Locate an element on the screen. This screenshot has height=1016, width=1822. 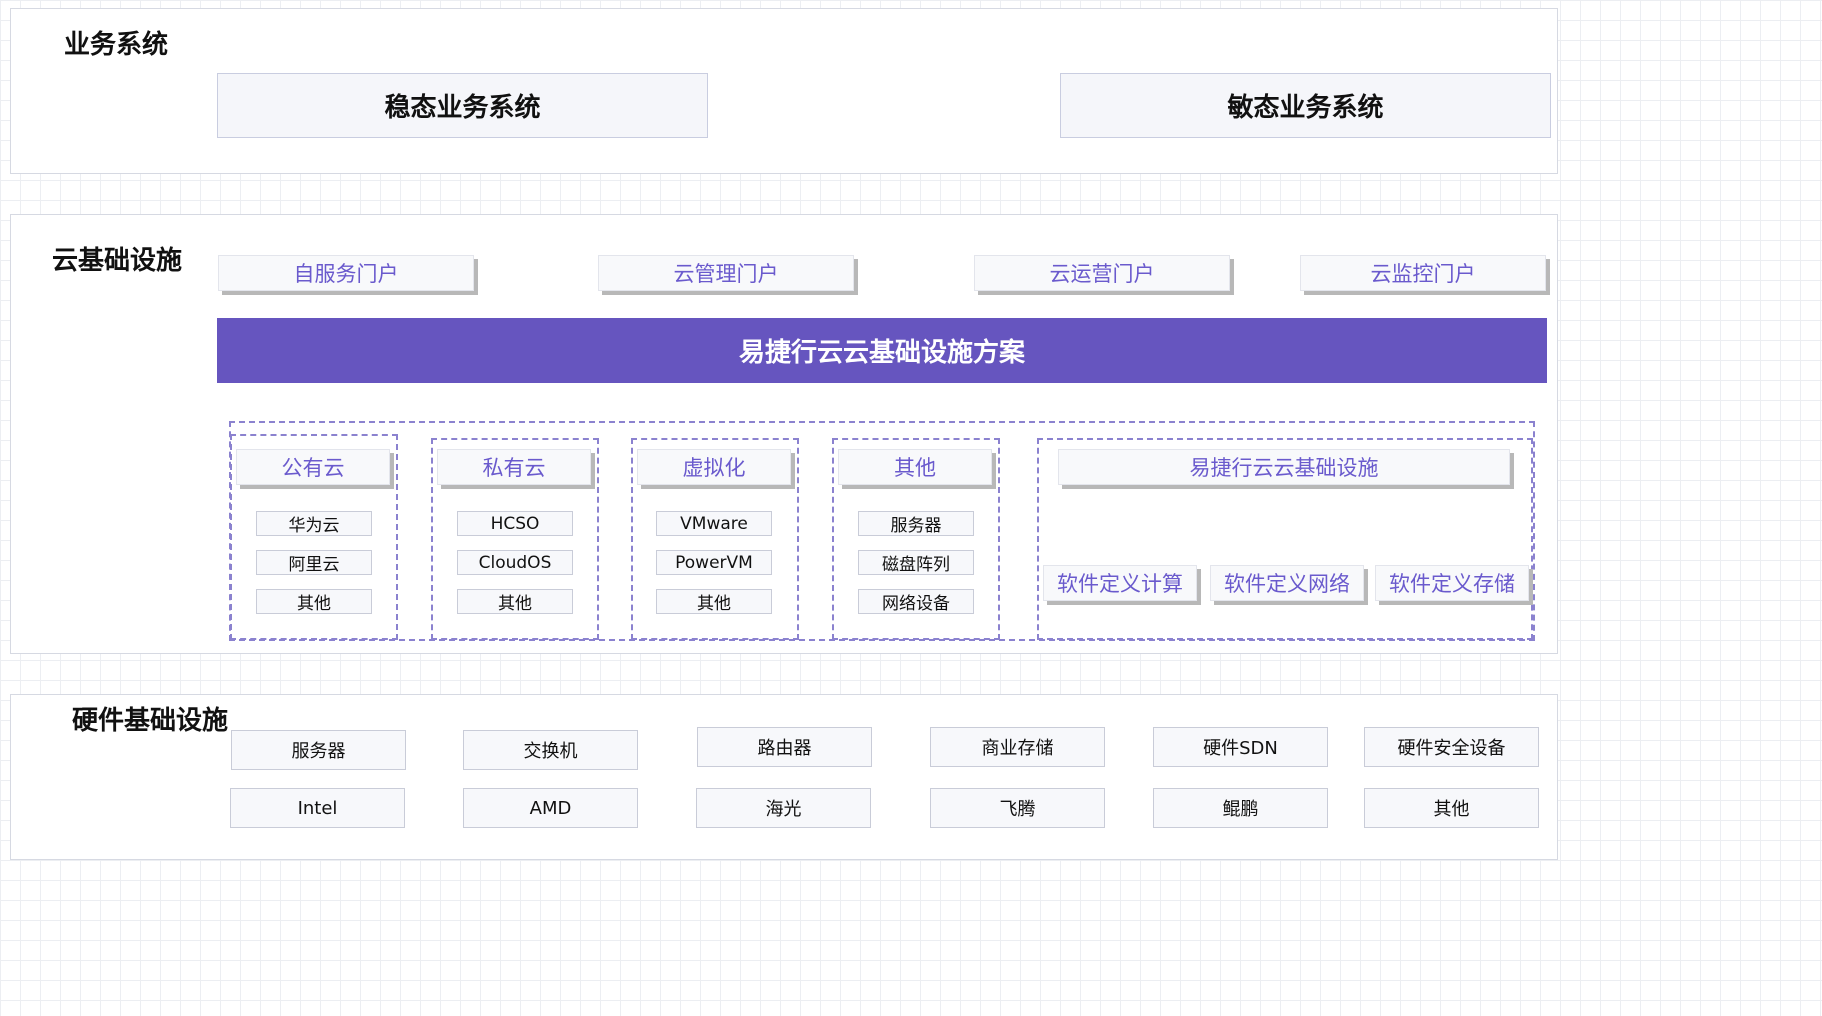
hw-server: 服务器 is located at coordinates (318, 750).